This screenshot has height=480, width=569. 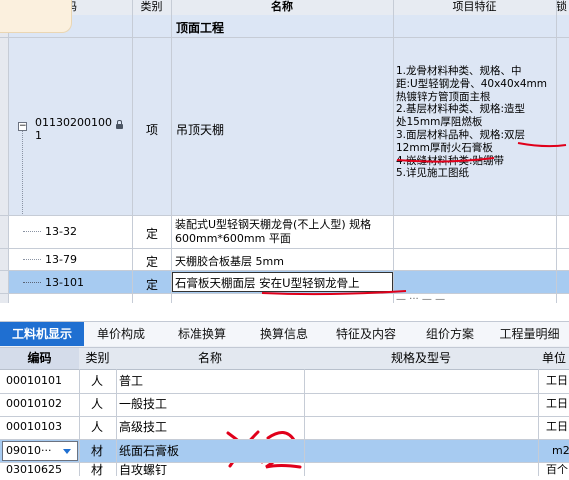 I want to click on row-name: 自攻螺钉, so click(x=143, y=470).